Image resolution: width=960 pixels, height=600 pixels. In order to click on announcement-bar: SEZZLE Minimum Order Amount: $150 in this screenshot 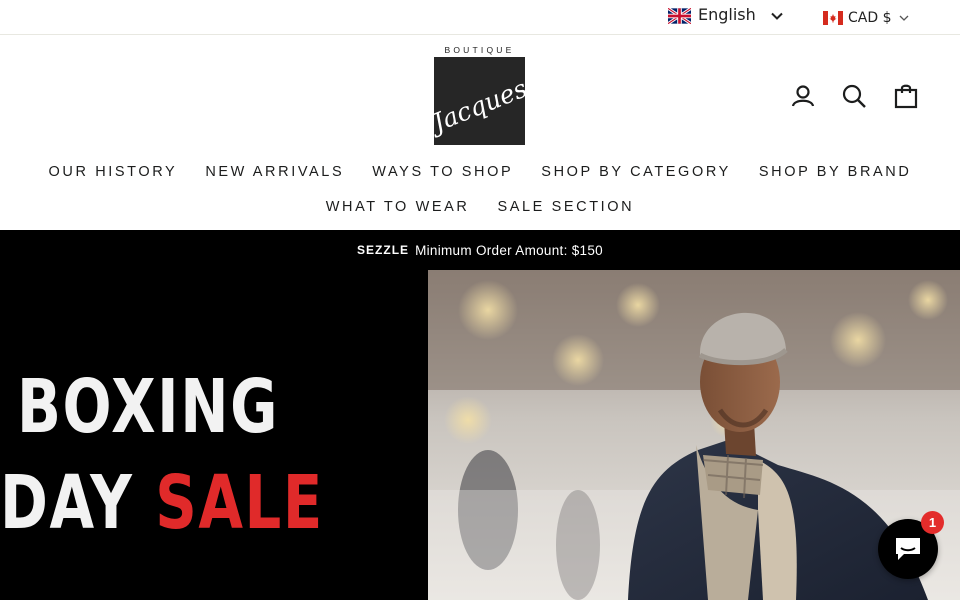, I will do `click(480, 250)`.